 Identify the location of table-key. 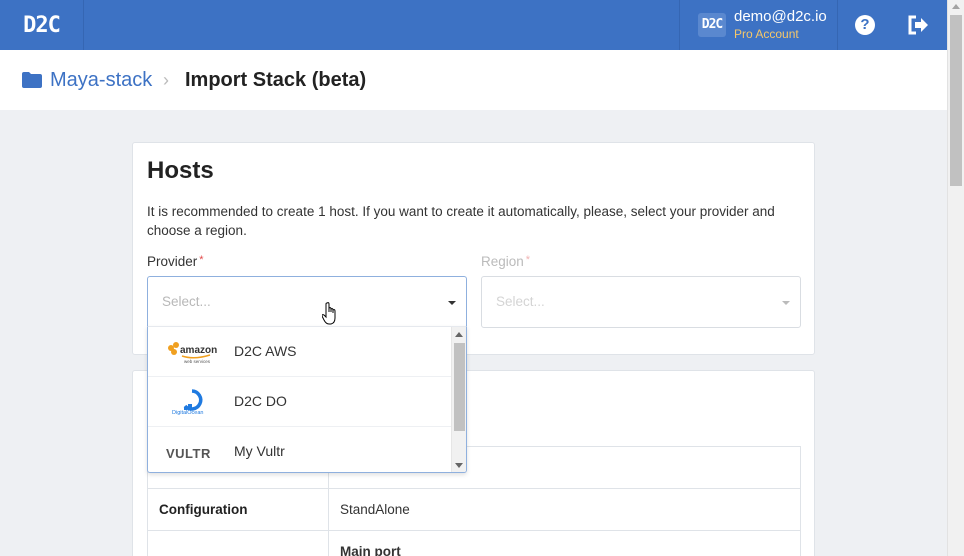
(238, 543).